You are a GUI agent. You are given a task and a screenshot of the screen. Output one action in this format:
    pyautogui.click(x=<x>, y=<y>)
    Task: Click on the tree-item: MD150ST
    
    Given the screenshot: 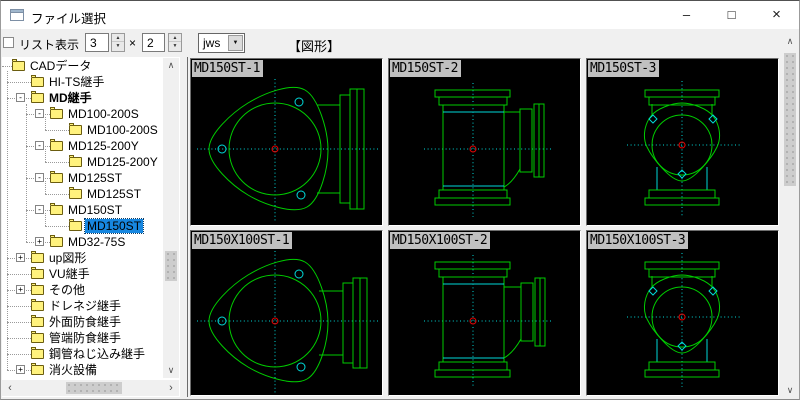 What is the action you would take?
    pyautogui.click(x=82, y=226)
    